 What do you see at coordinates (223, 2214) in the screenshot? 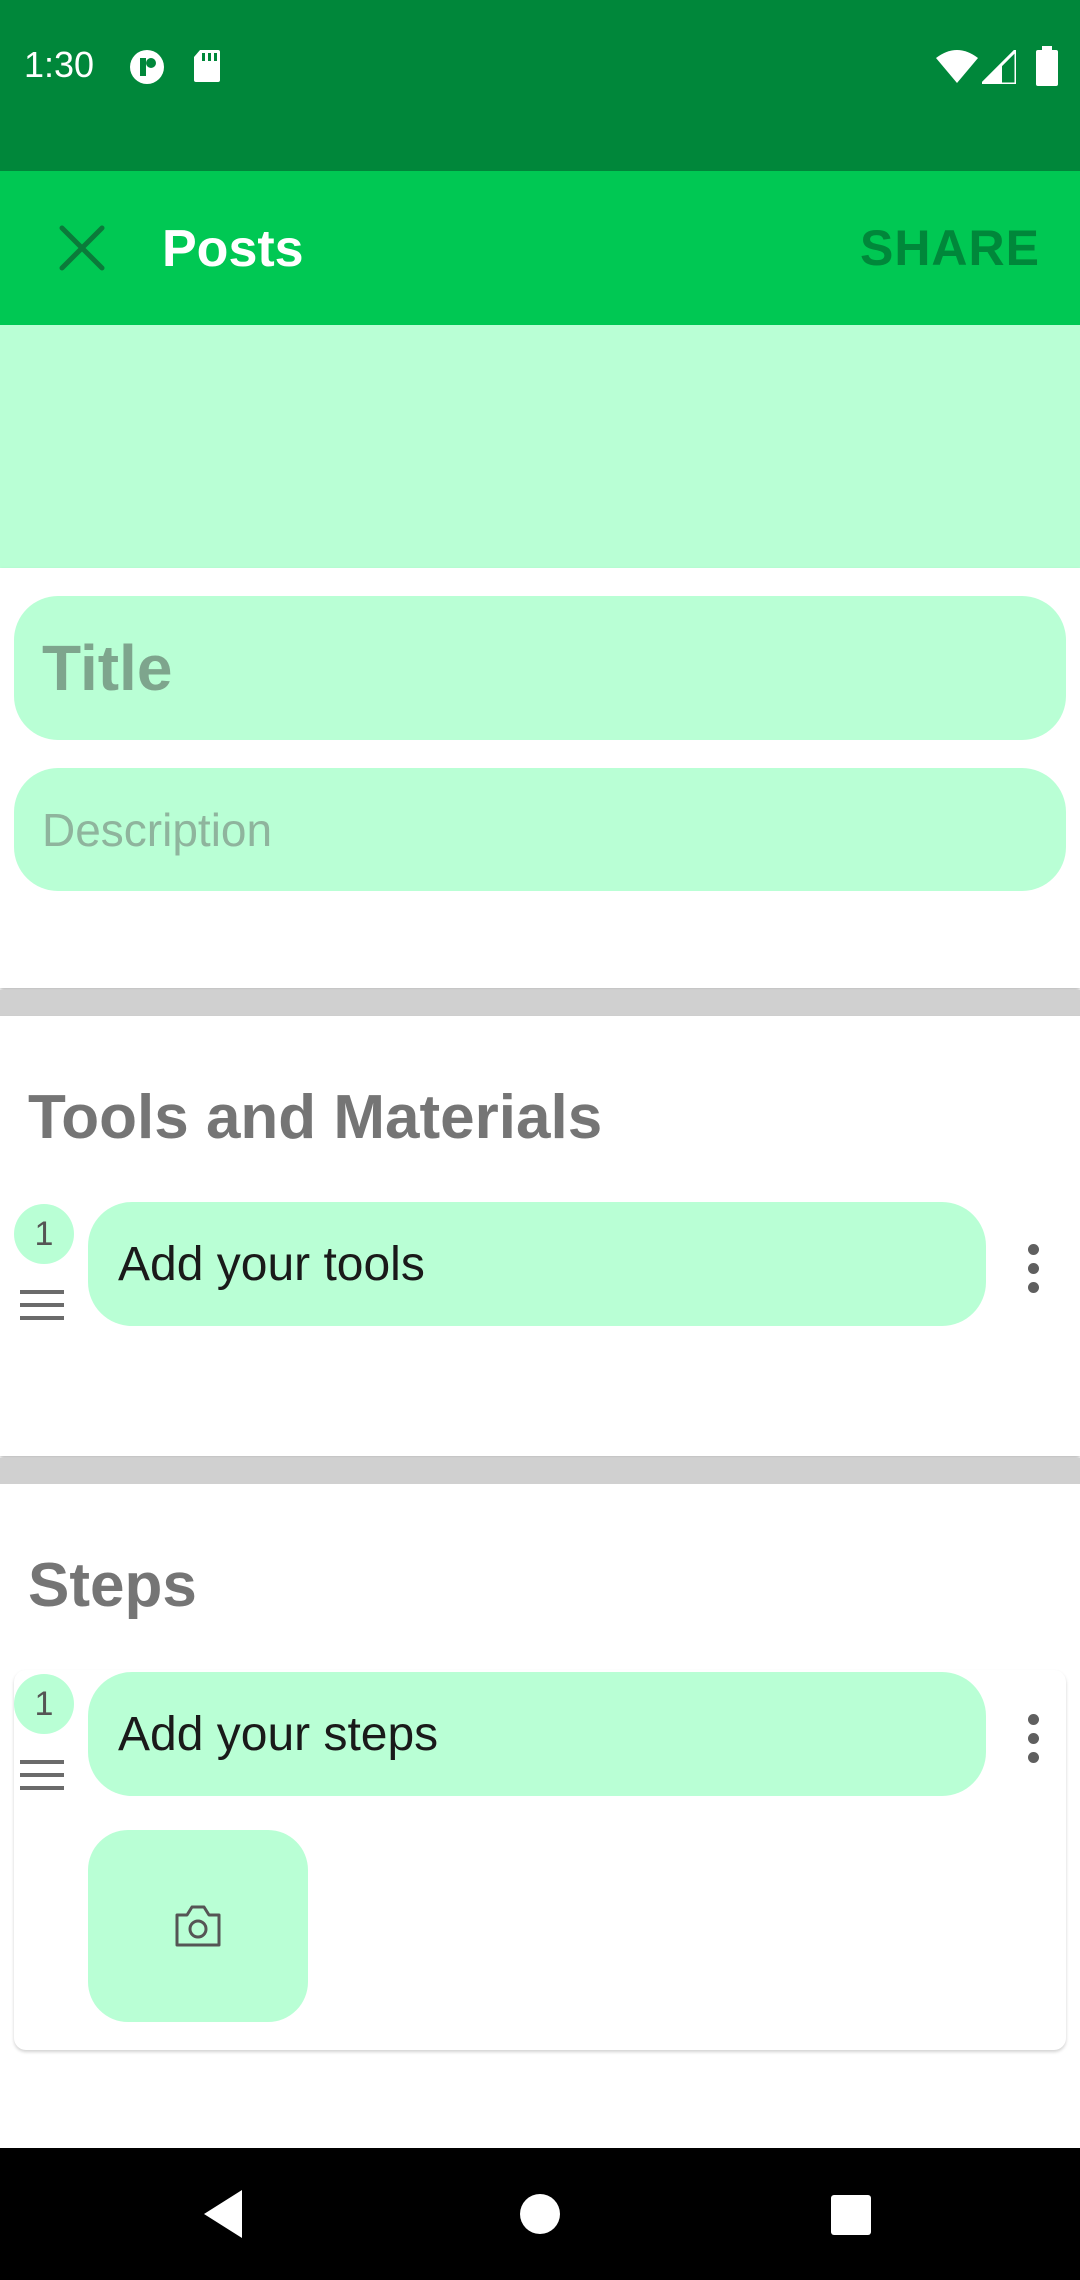
I see `back-icon` at bounding box center [223, 2214].